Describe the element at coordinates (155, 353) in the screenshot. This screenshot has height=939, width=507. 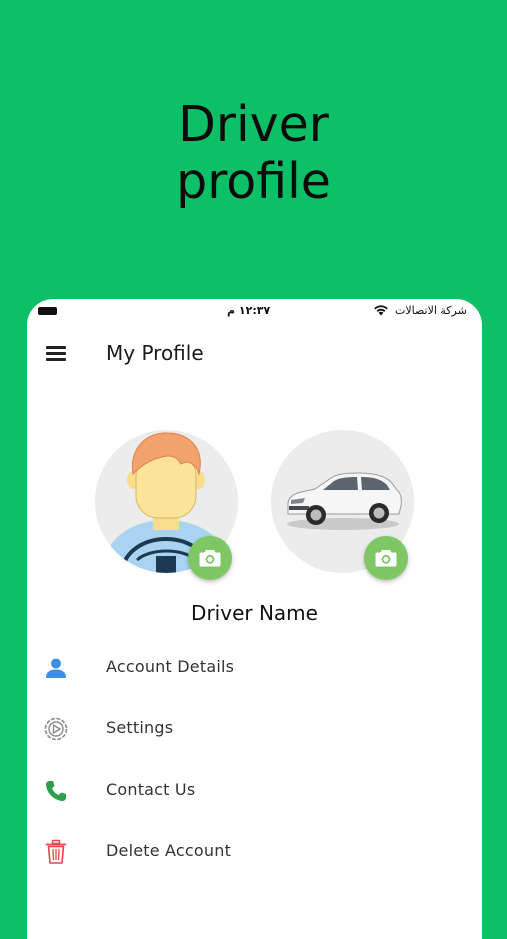
I see `page-title: My Profile` at that location.